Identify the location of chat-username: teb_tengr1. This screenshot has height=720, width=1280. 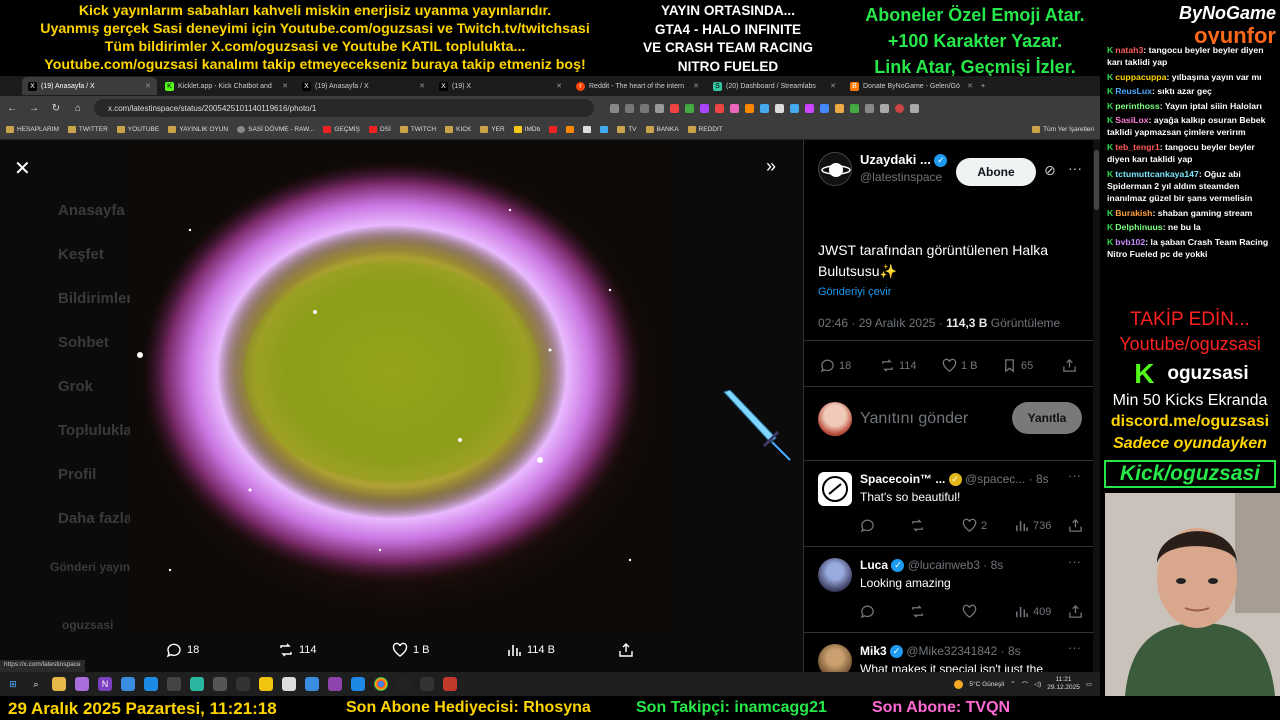
(1137, 147).